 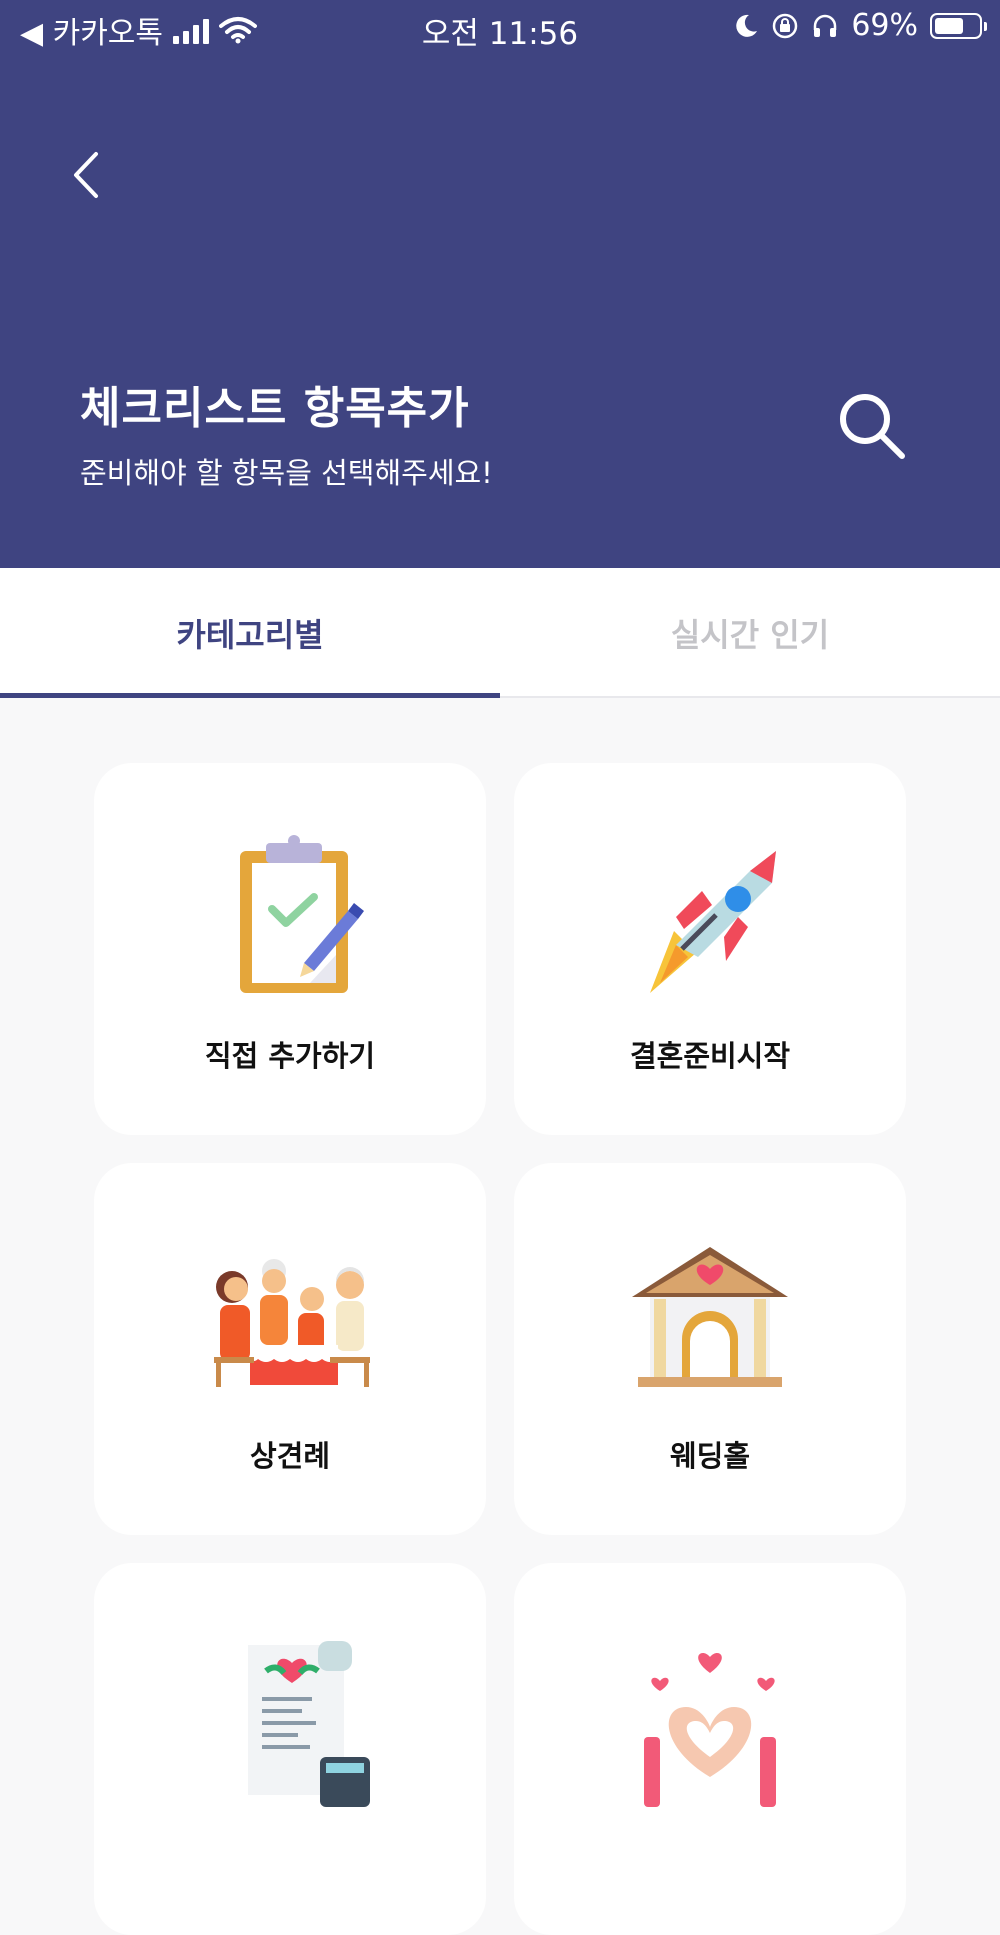 I want to click on category-card-wedding-hall: 웨딩홀, so click(x=710, y=1349).